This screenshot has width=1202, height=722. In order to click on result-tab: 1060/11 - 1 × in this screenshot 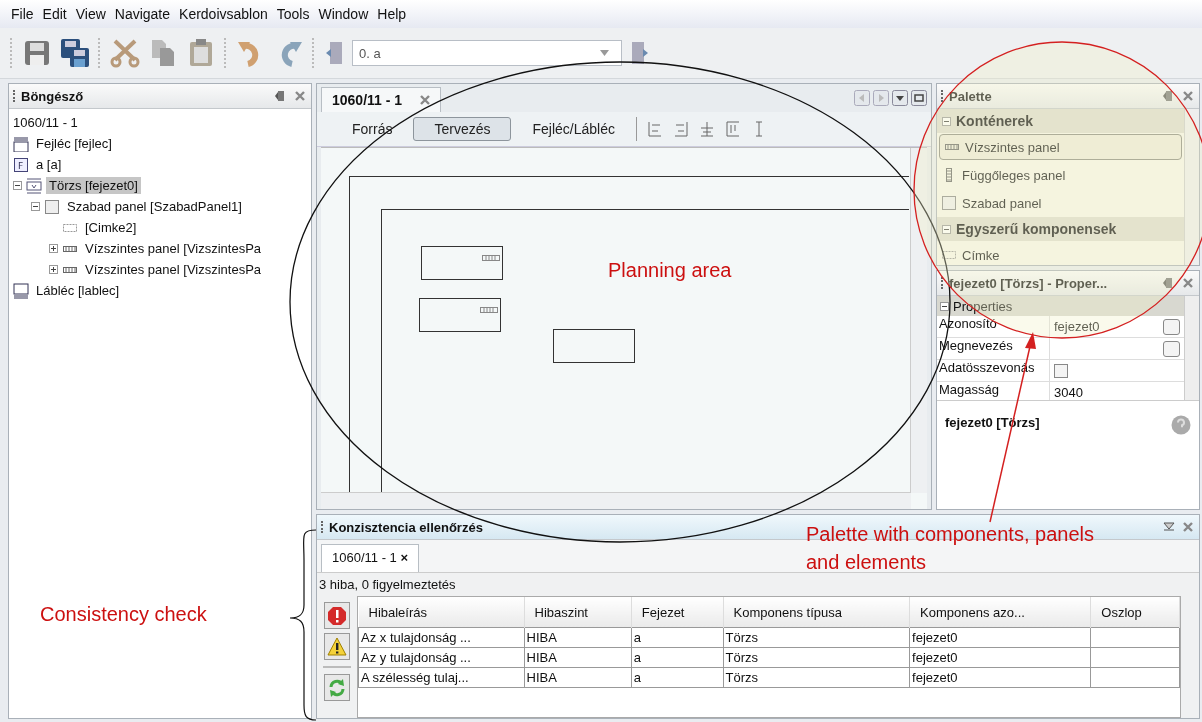, I will do `click(370, 558)`.